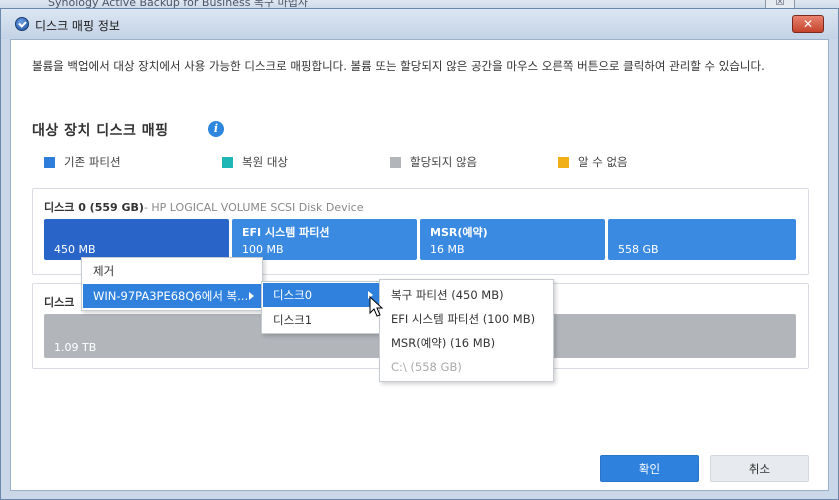 The image size is (839, 500). What do you see at coordinates (459, 232) in the screenshot?
I see `partition-name: MSR(예약)` at bounding box center [459, 232].